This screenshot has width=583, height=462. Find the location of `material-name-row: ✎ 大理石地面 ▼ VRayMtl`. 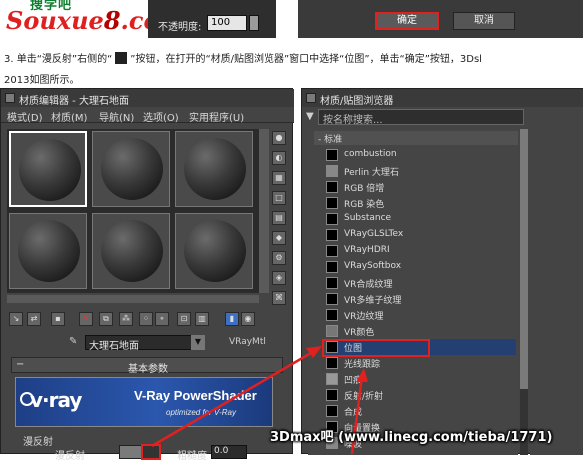

material-name-row: ✎ 大理石地面 ▼ VRayMtl is located at coordinates (177, 343).